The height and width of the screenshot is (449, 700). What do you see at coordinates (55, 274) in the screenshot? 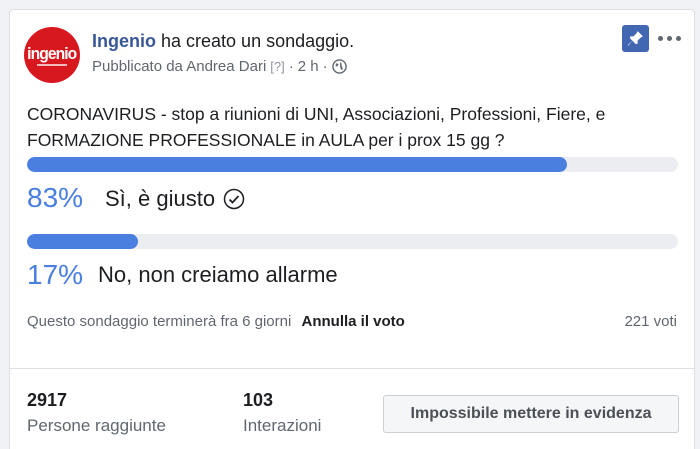
I see `poll-option-2-percent: 17%` at bounding box center [55, 274].